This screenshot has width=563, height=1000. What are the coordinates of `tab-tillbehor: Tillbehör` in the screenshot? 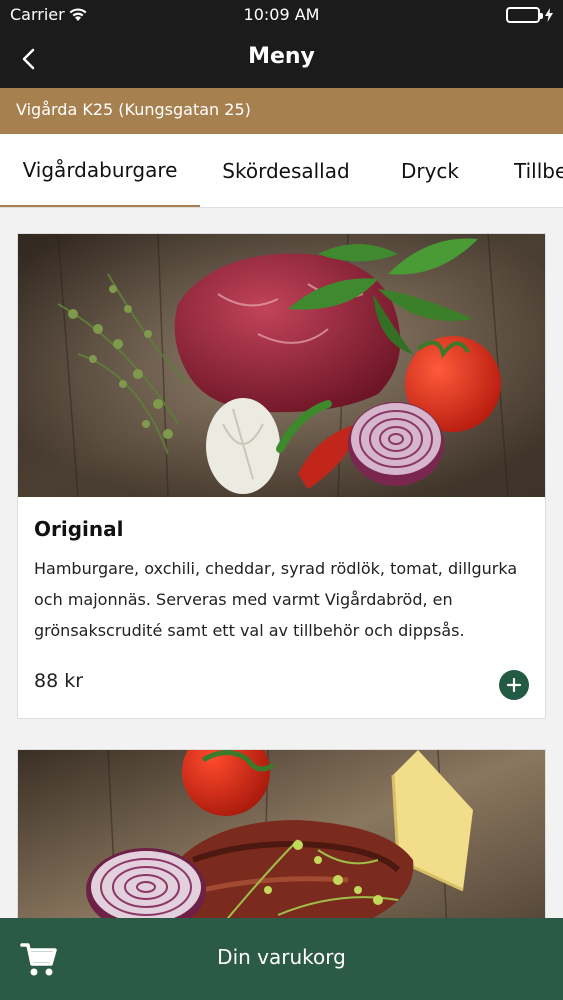 It's located at (525, 170).